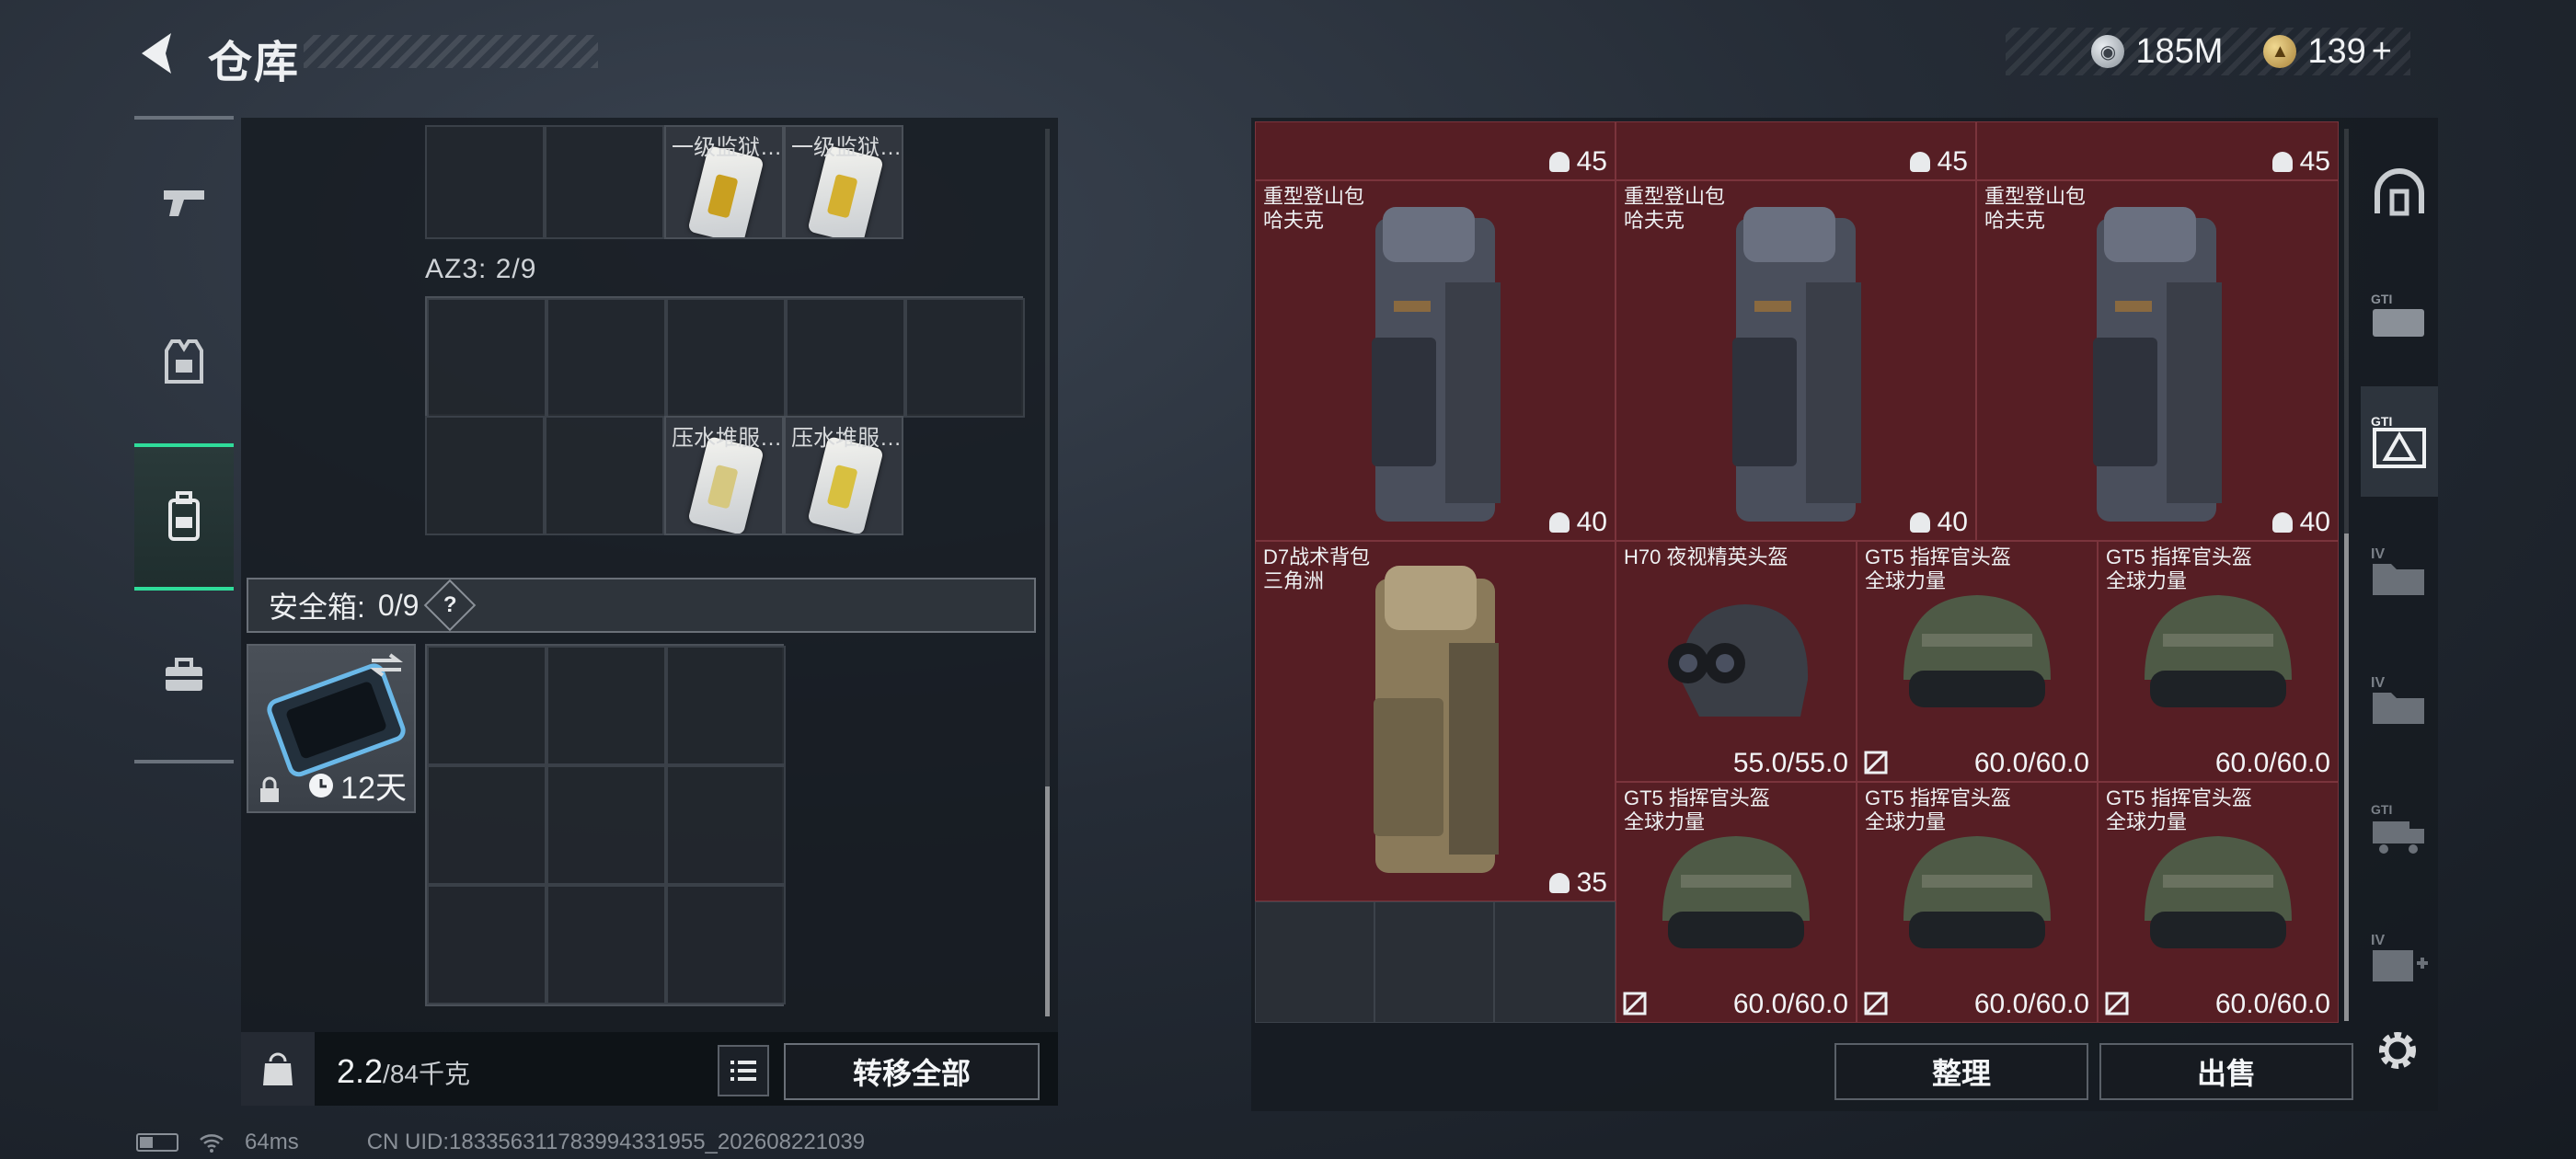 The height and width of the screenshot is (1159, 2576). I want to click on back-arrow-icon, so click(156, 53).